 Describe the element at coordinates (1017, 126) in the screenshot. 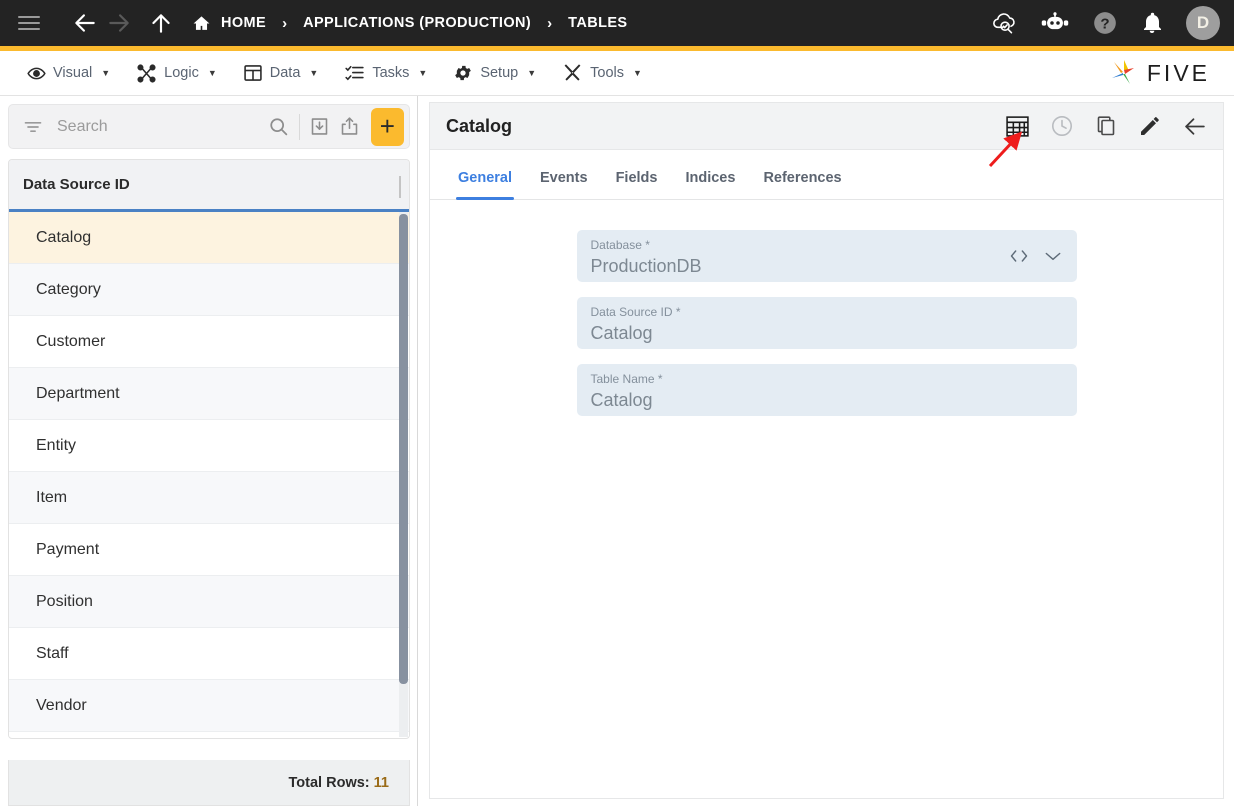

I see `table-grid-icon` at that location.